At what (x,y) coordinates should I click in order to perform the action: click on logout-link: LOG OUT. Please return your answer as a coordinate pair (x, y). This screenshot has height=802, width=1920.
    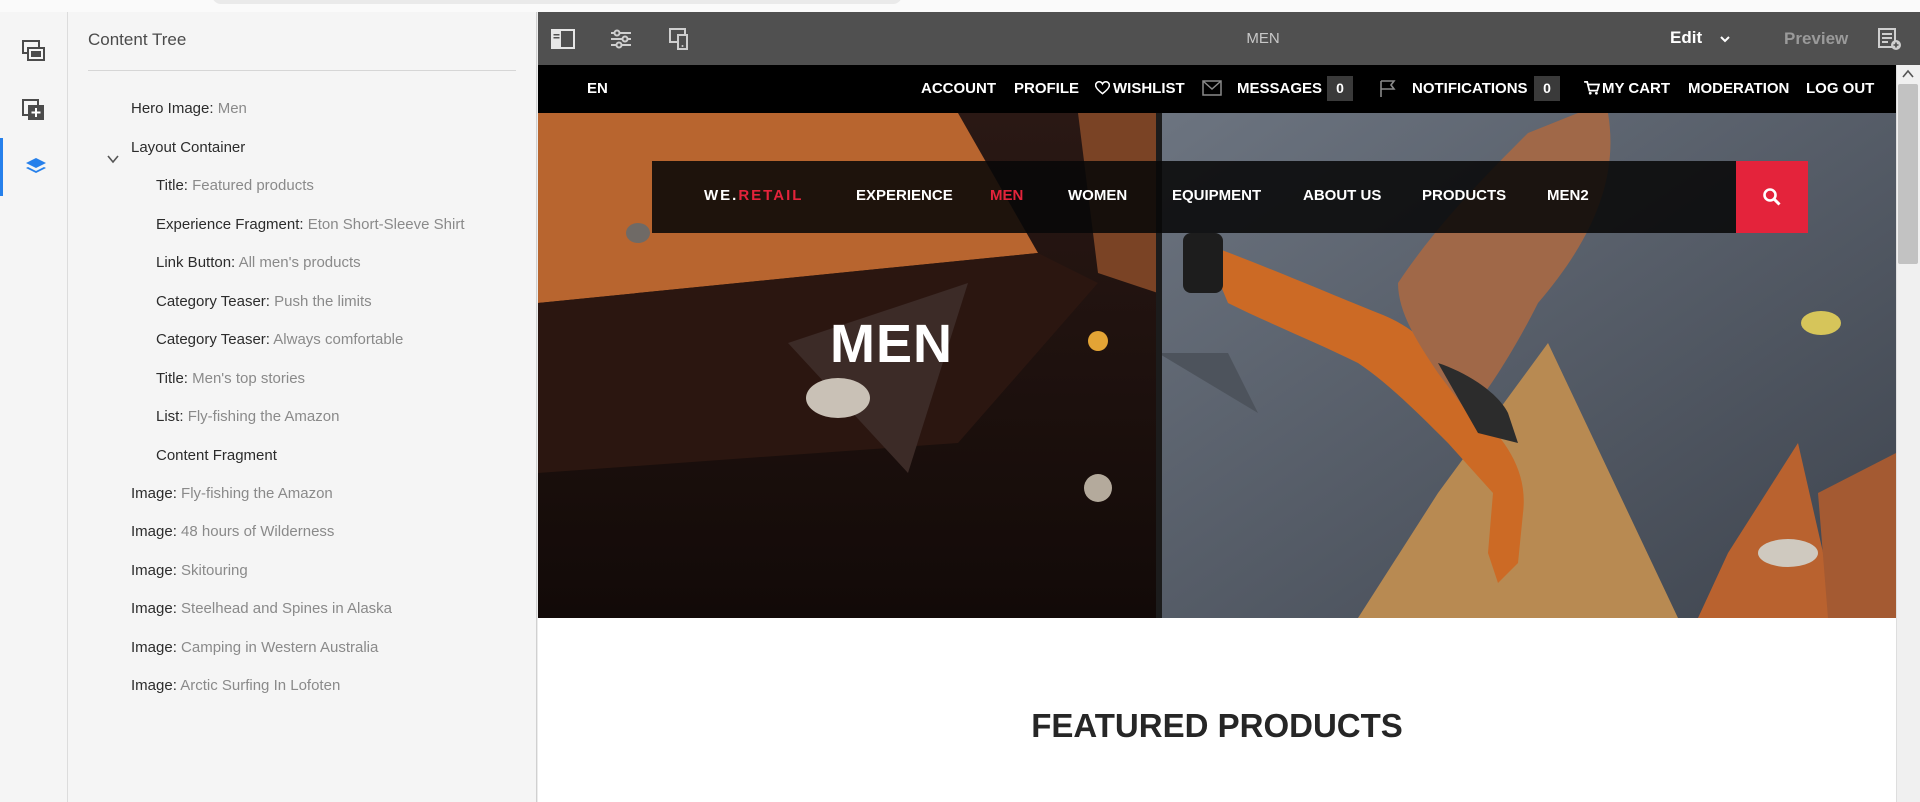
    Looking at the image, I should click on (1840, 88).